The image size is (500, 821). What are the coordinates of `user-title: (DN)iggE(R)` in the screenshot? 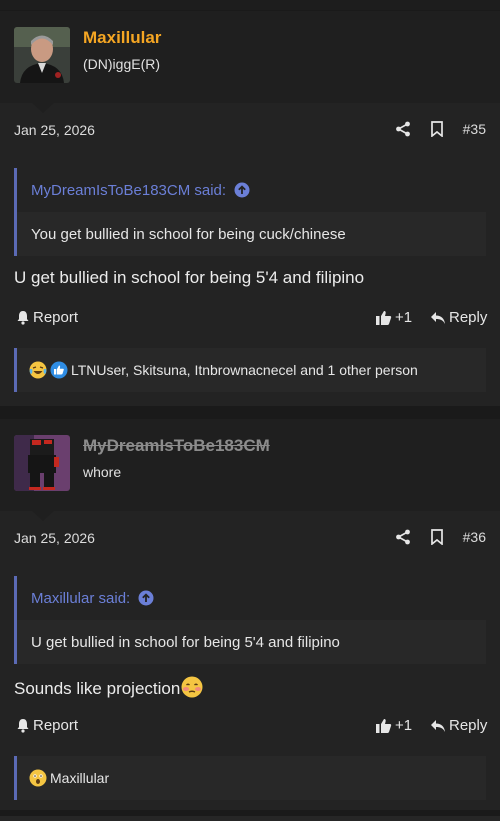 It's located at (121, 64).